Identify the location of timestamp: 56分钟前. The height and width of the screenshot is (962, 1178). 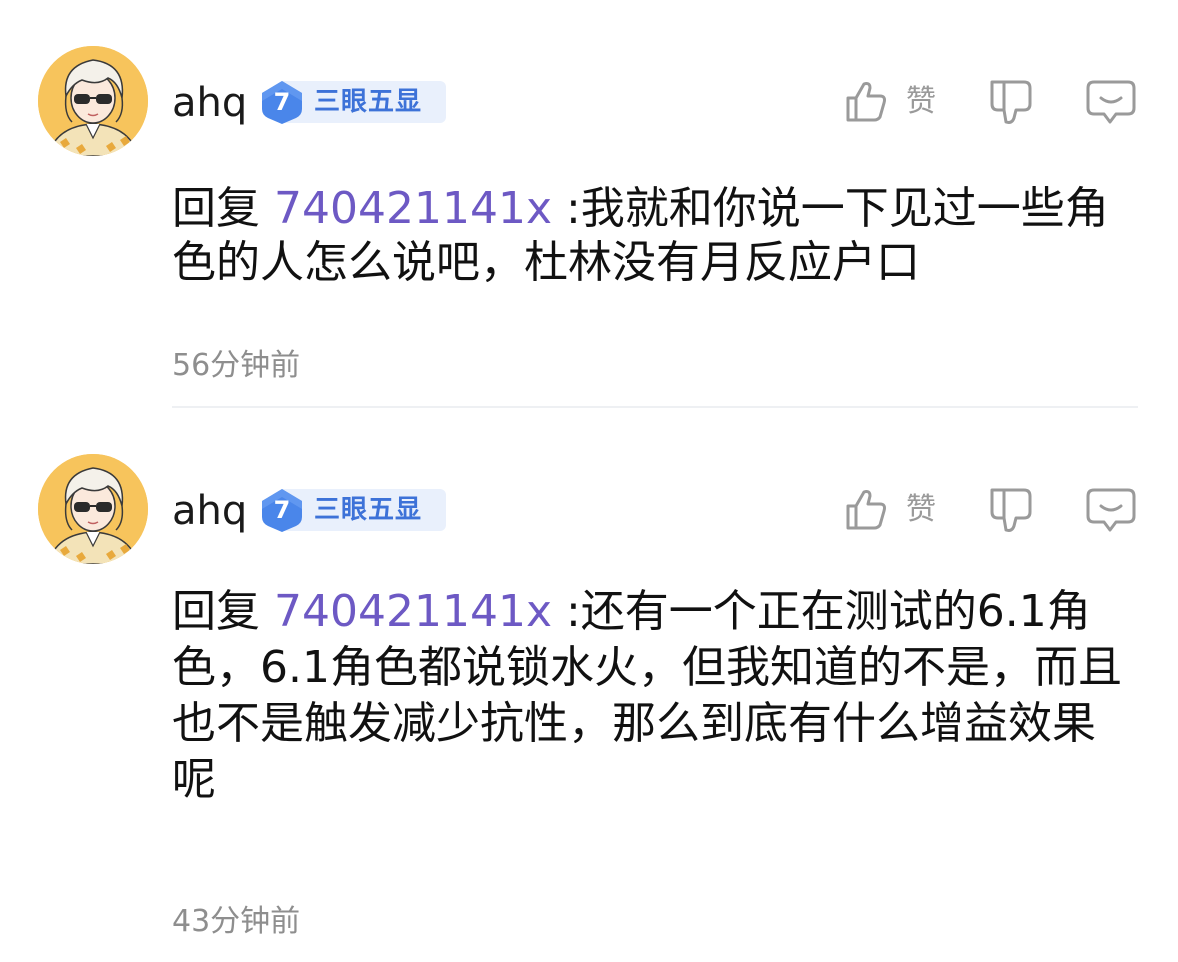
(236, 365).